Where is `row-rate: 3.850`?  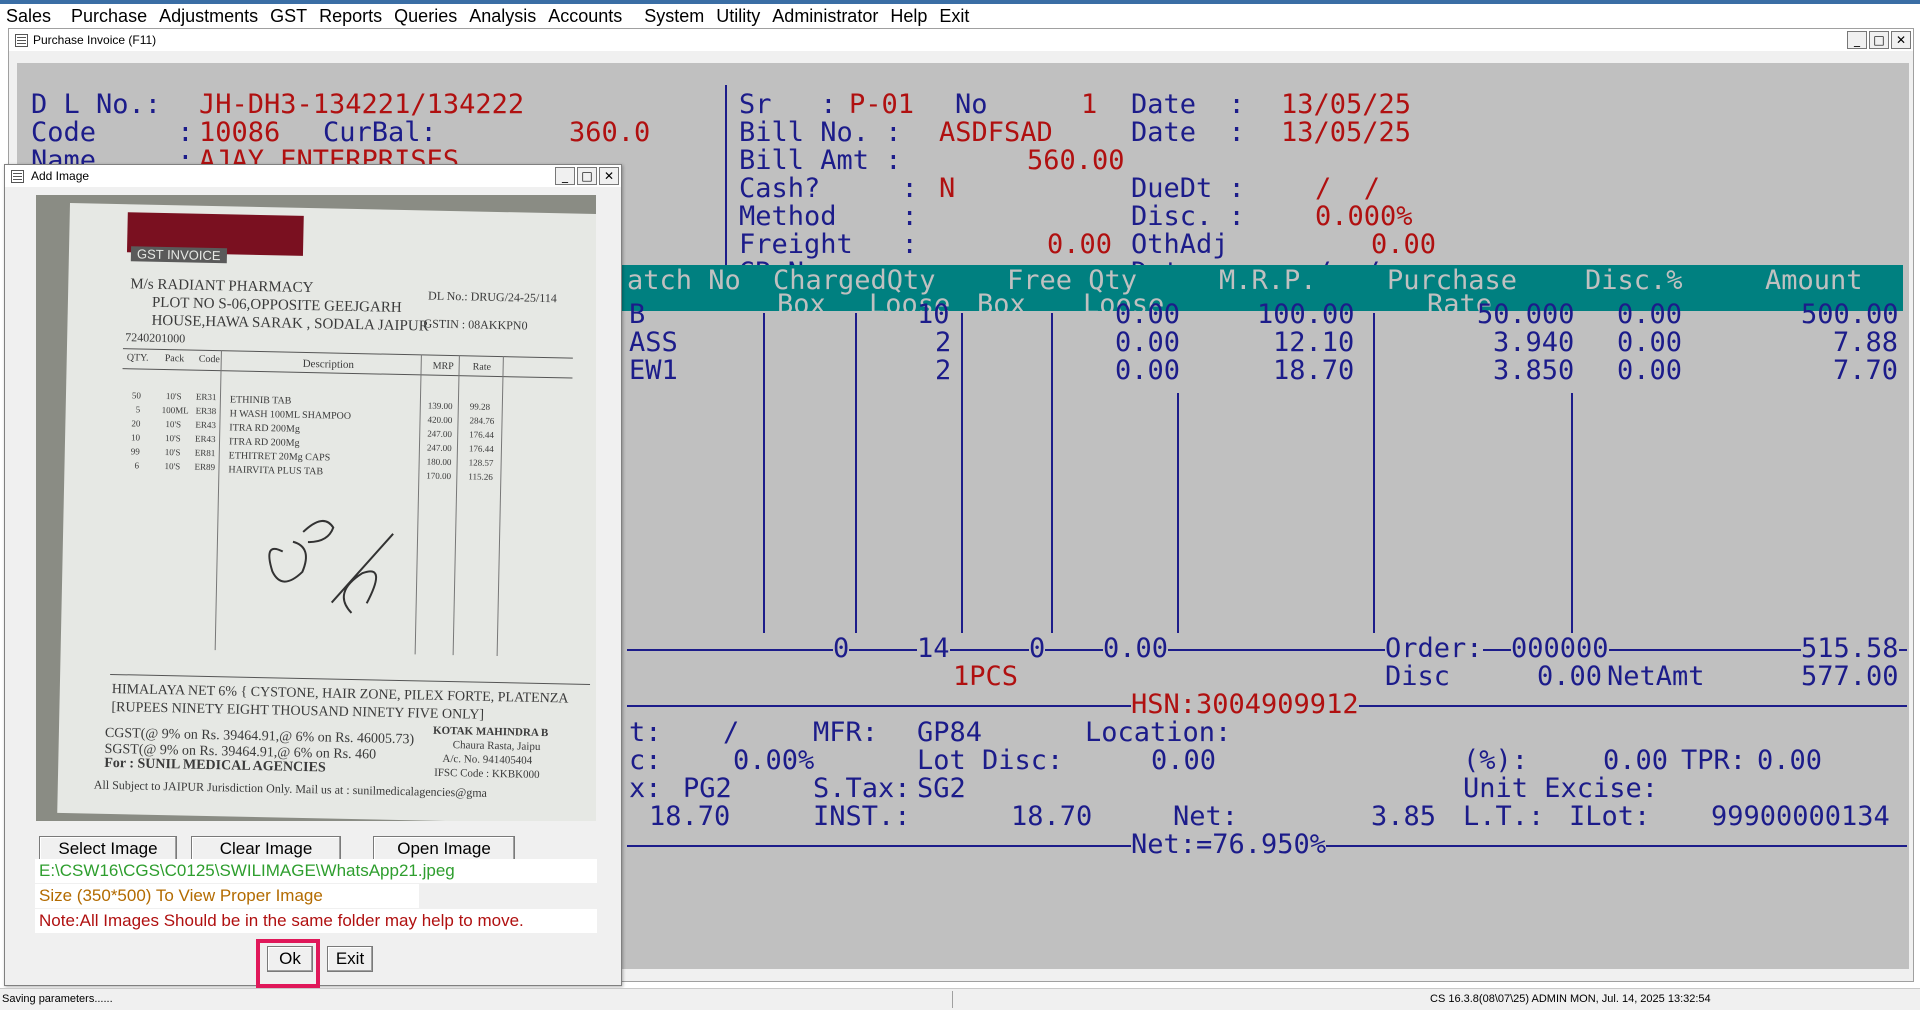 row-rate: 3.850 is located at coordinates (1534, 370).